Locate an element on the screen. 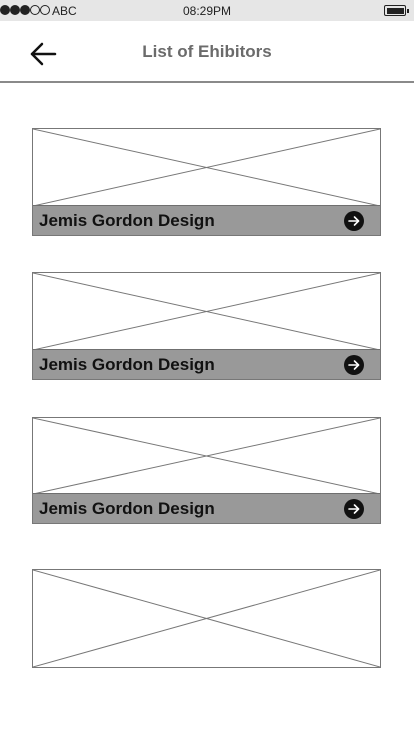 This screenshot has width=414, height=736. exhibitor-card is located at coordinates (206, 618).